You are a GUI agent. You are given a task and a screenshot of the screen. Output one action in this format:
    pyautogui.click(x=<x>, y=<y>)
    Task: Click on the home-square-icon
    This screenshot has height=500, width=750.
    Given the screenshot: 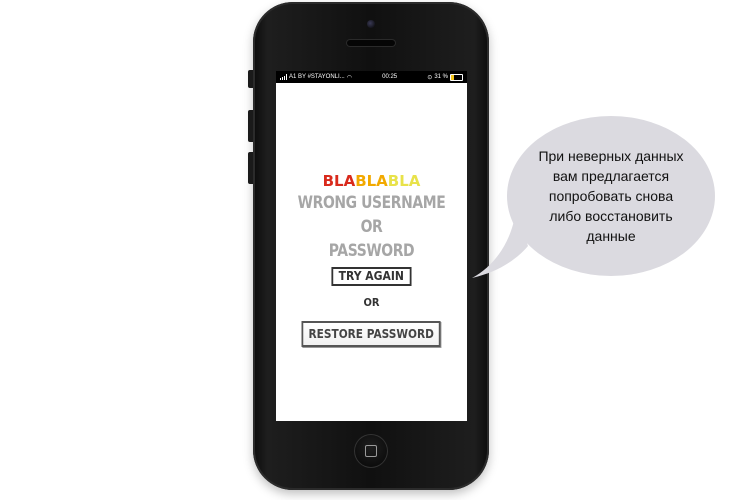 What is the action you would take?
    pyautogui.click(x=371, y=451)
    